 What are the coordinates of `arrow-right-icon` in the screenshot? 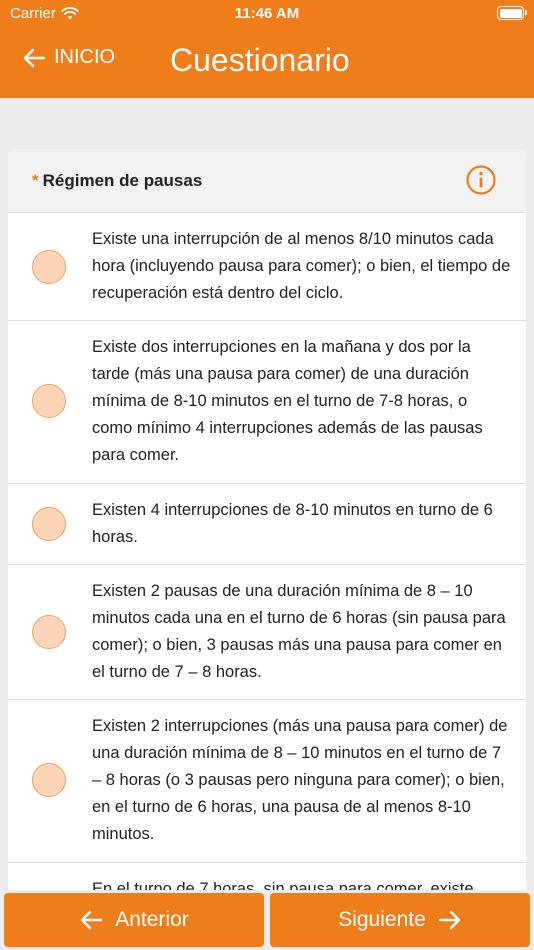 It's located at (449, 920).